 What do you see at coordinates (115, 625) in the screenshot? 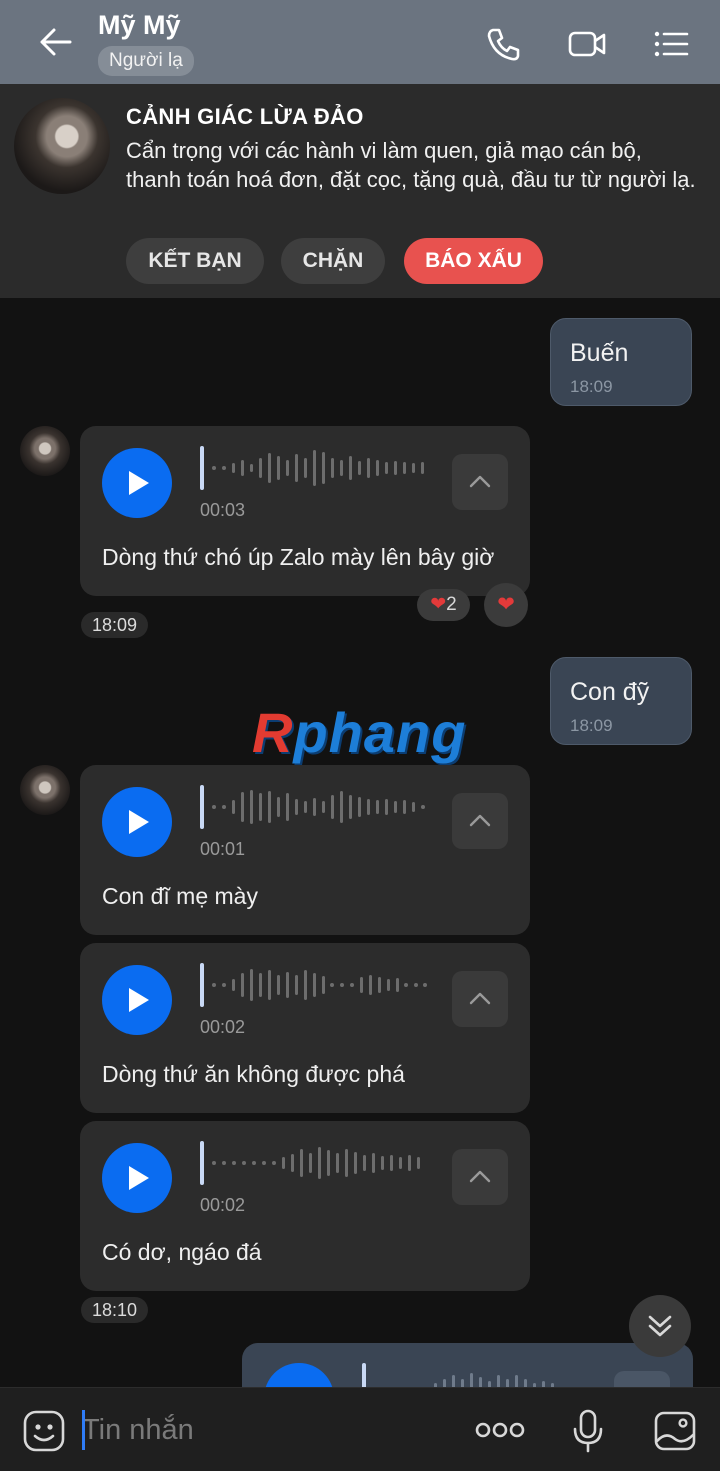
I see `timestamp: 18:09` at bounding box center [115, 625].